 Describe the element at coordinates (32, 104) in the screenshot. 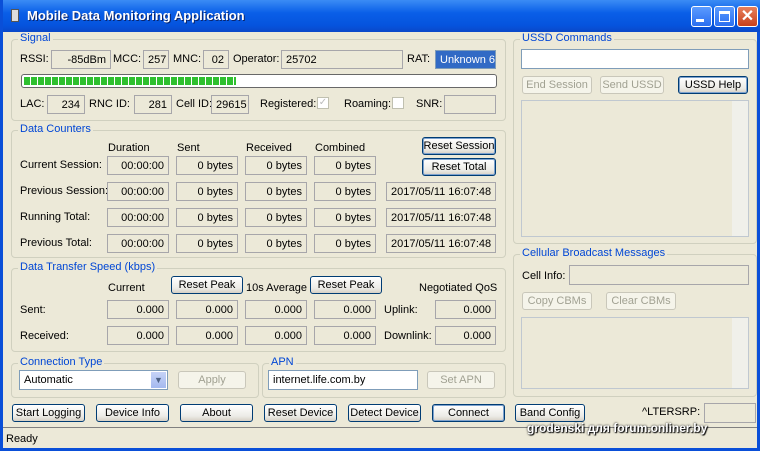

I see `lac-label: LAC:` at that location.